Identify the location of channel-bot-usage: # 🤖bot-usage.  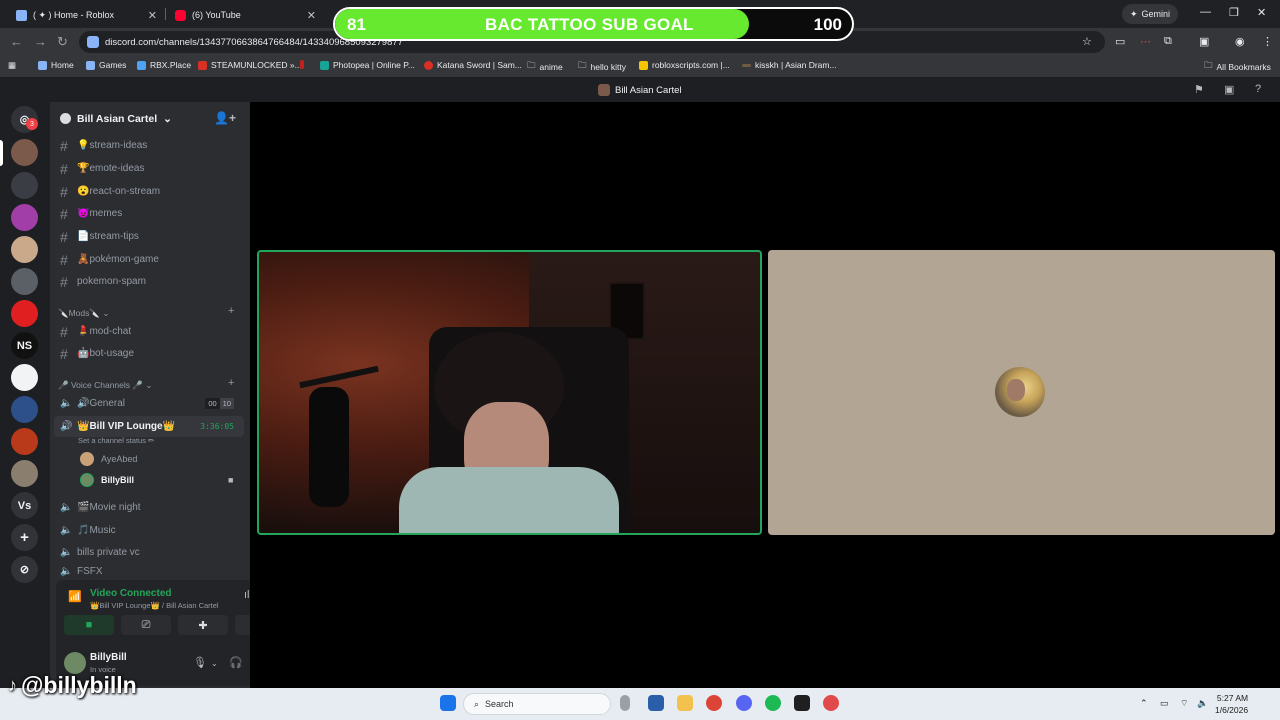
(149, 353).